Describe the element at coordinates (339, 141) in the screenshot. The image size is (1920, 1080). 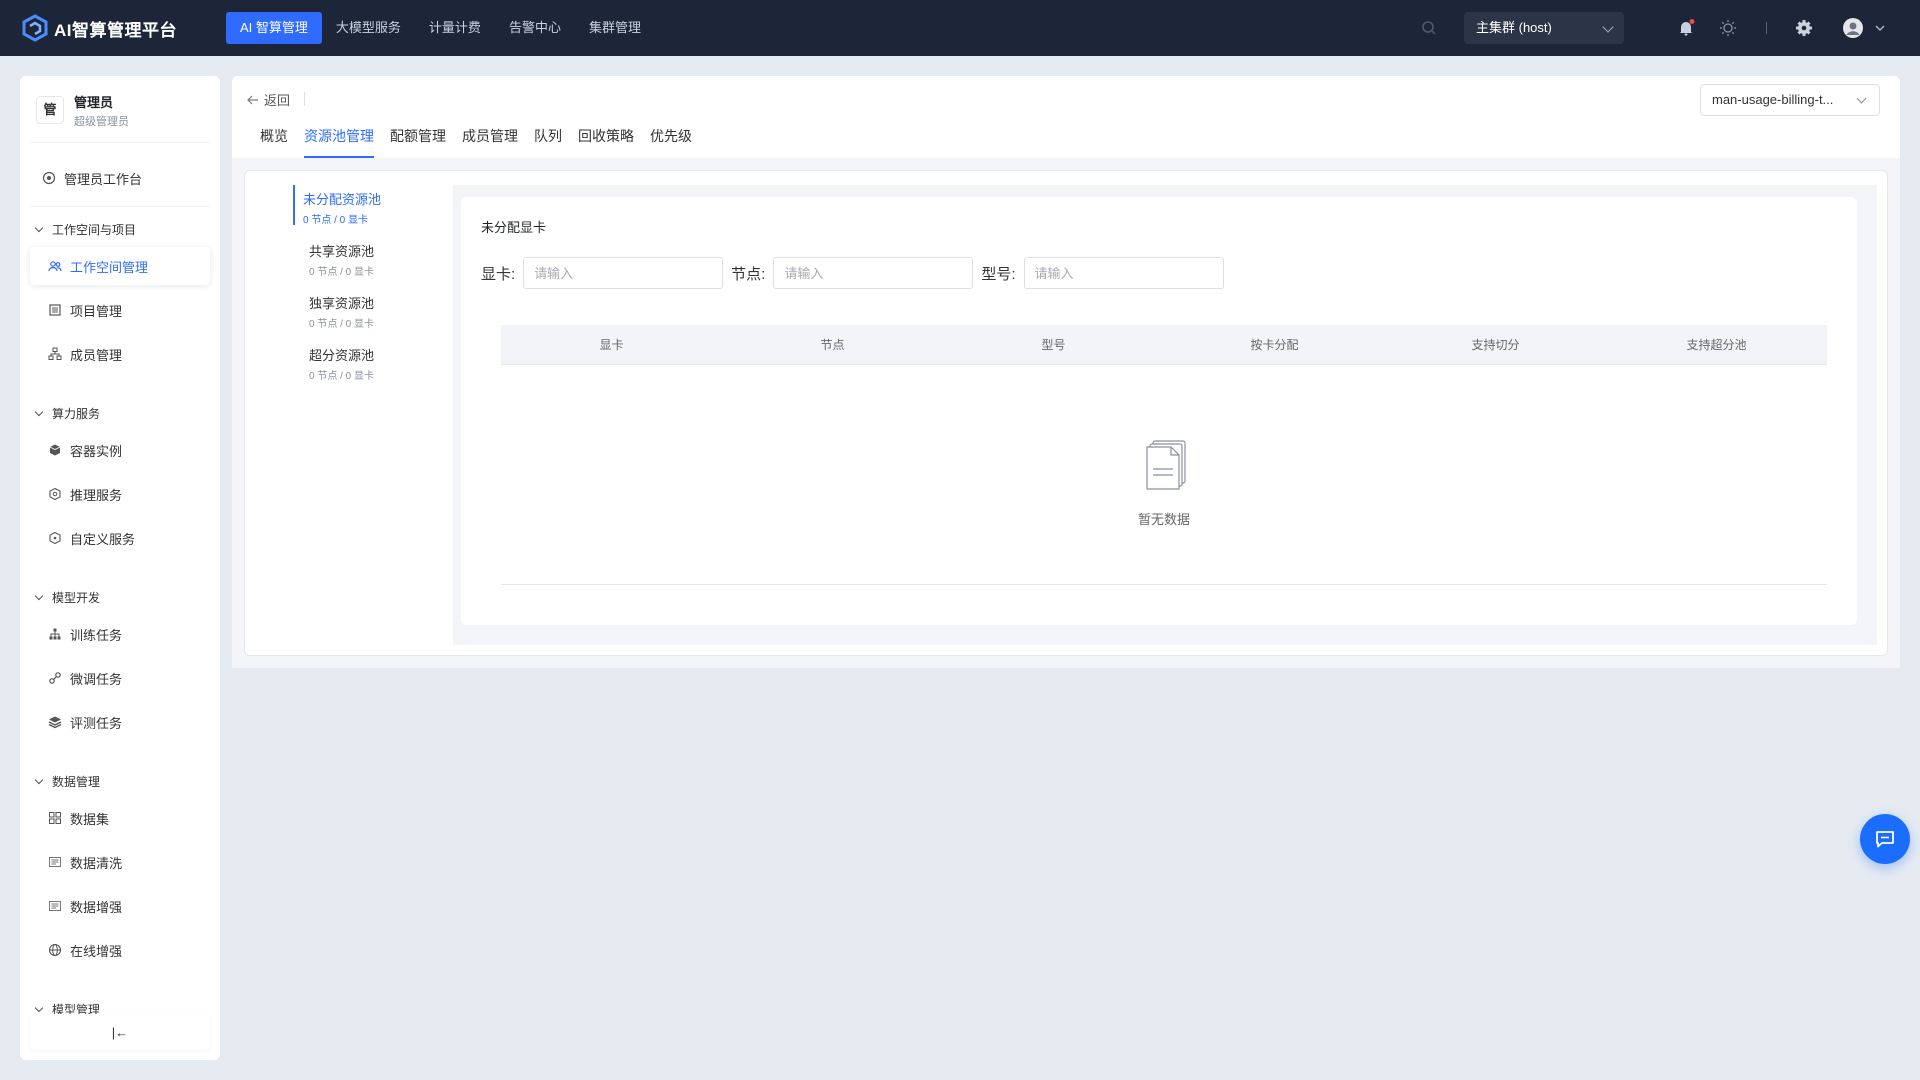
I see `tab-resource-pool: 资源池管理` at that location.